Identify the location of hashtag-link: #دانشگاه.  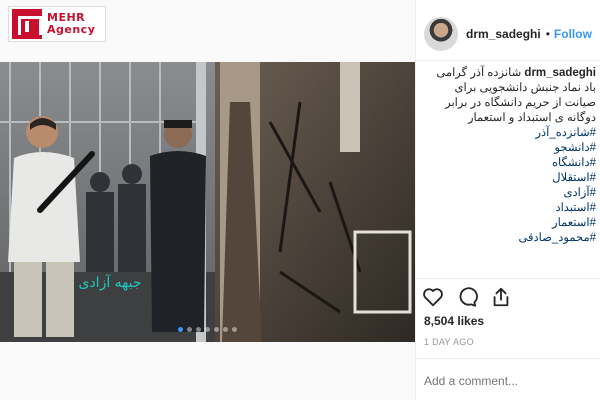
(509, 163).